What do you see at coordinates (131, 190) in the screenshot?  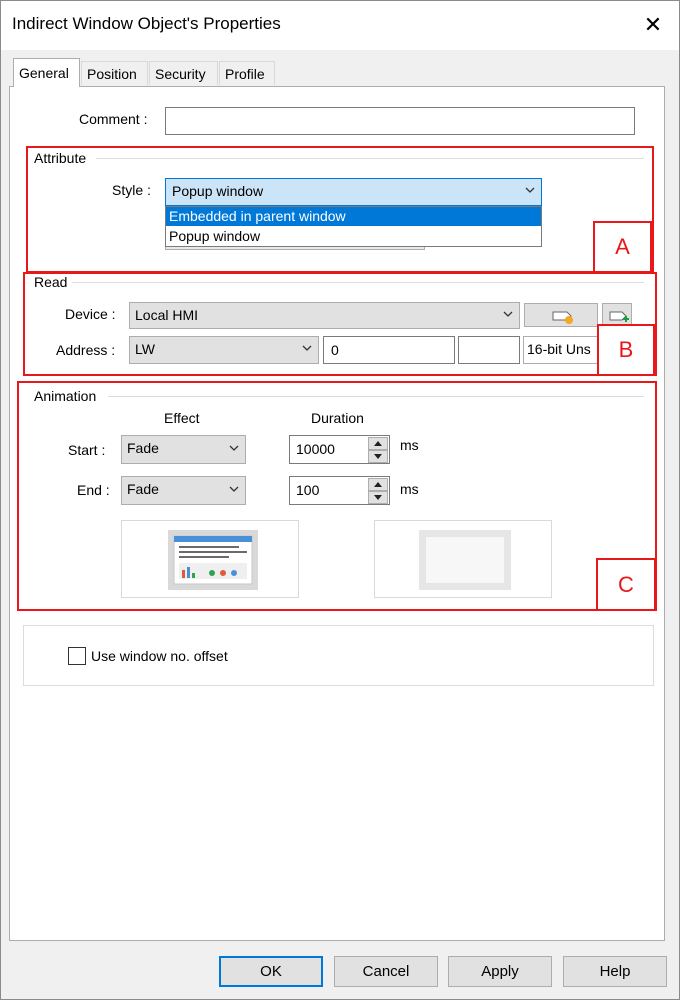 I see `style-label: Style :` at bounding box center [131, 190].